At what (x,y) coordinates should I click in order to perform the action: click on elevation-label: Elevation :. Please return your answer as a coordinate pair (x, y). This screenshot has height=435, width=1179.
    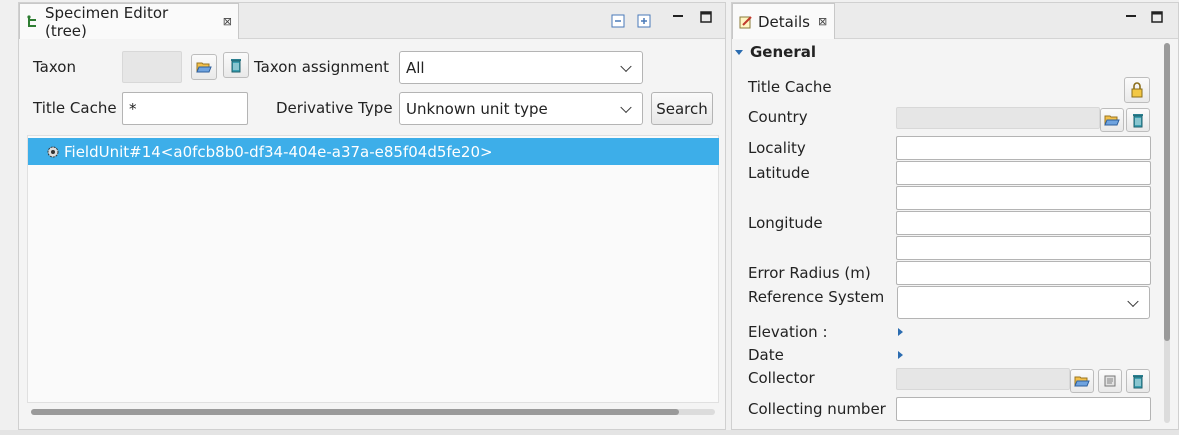
    Looking at the image, I should click on (788, 332).